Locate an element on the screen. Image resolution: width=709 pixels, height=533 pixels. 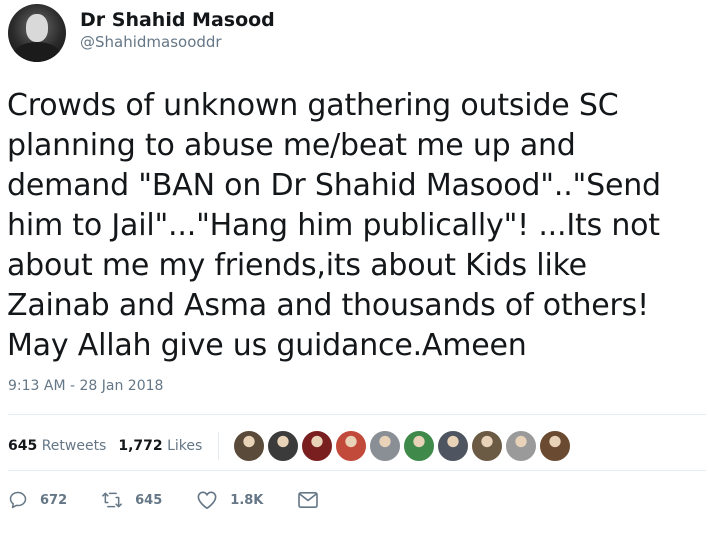
user-handle: @Shahidmasooddr is located at coordinates (177, 42).